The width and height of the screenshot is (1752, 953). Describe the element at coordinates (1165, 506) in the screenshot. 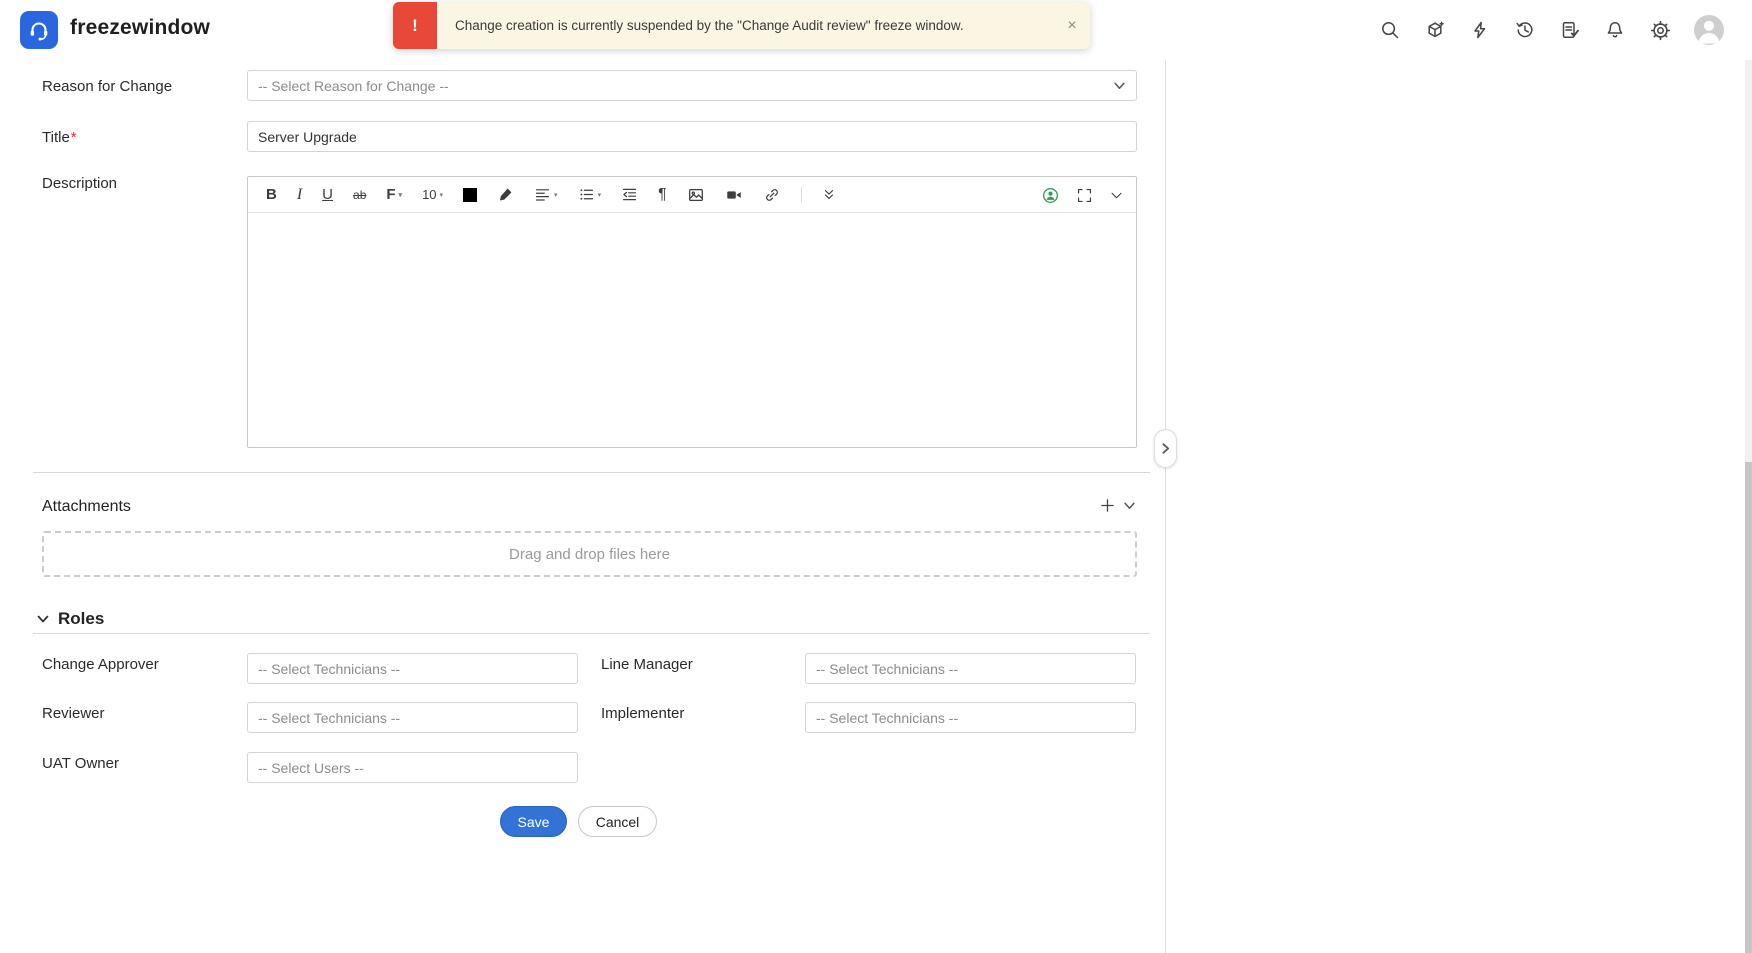

I see `right-panel-divider` at that location.